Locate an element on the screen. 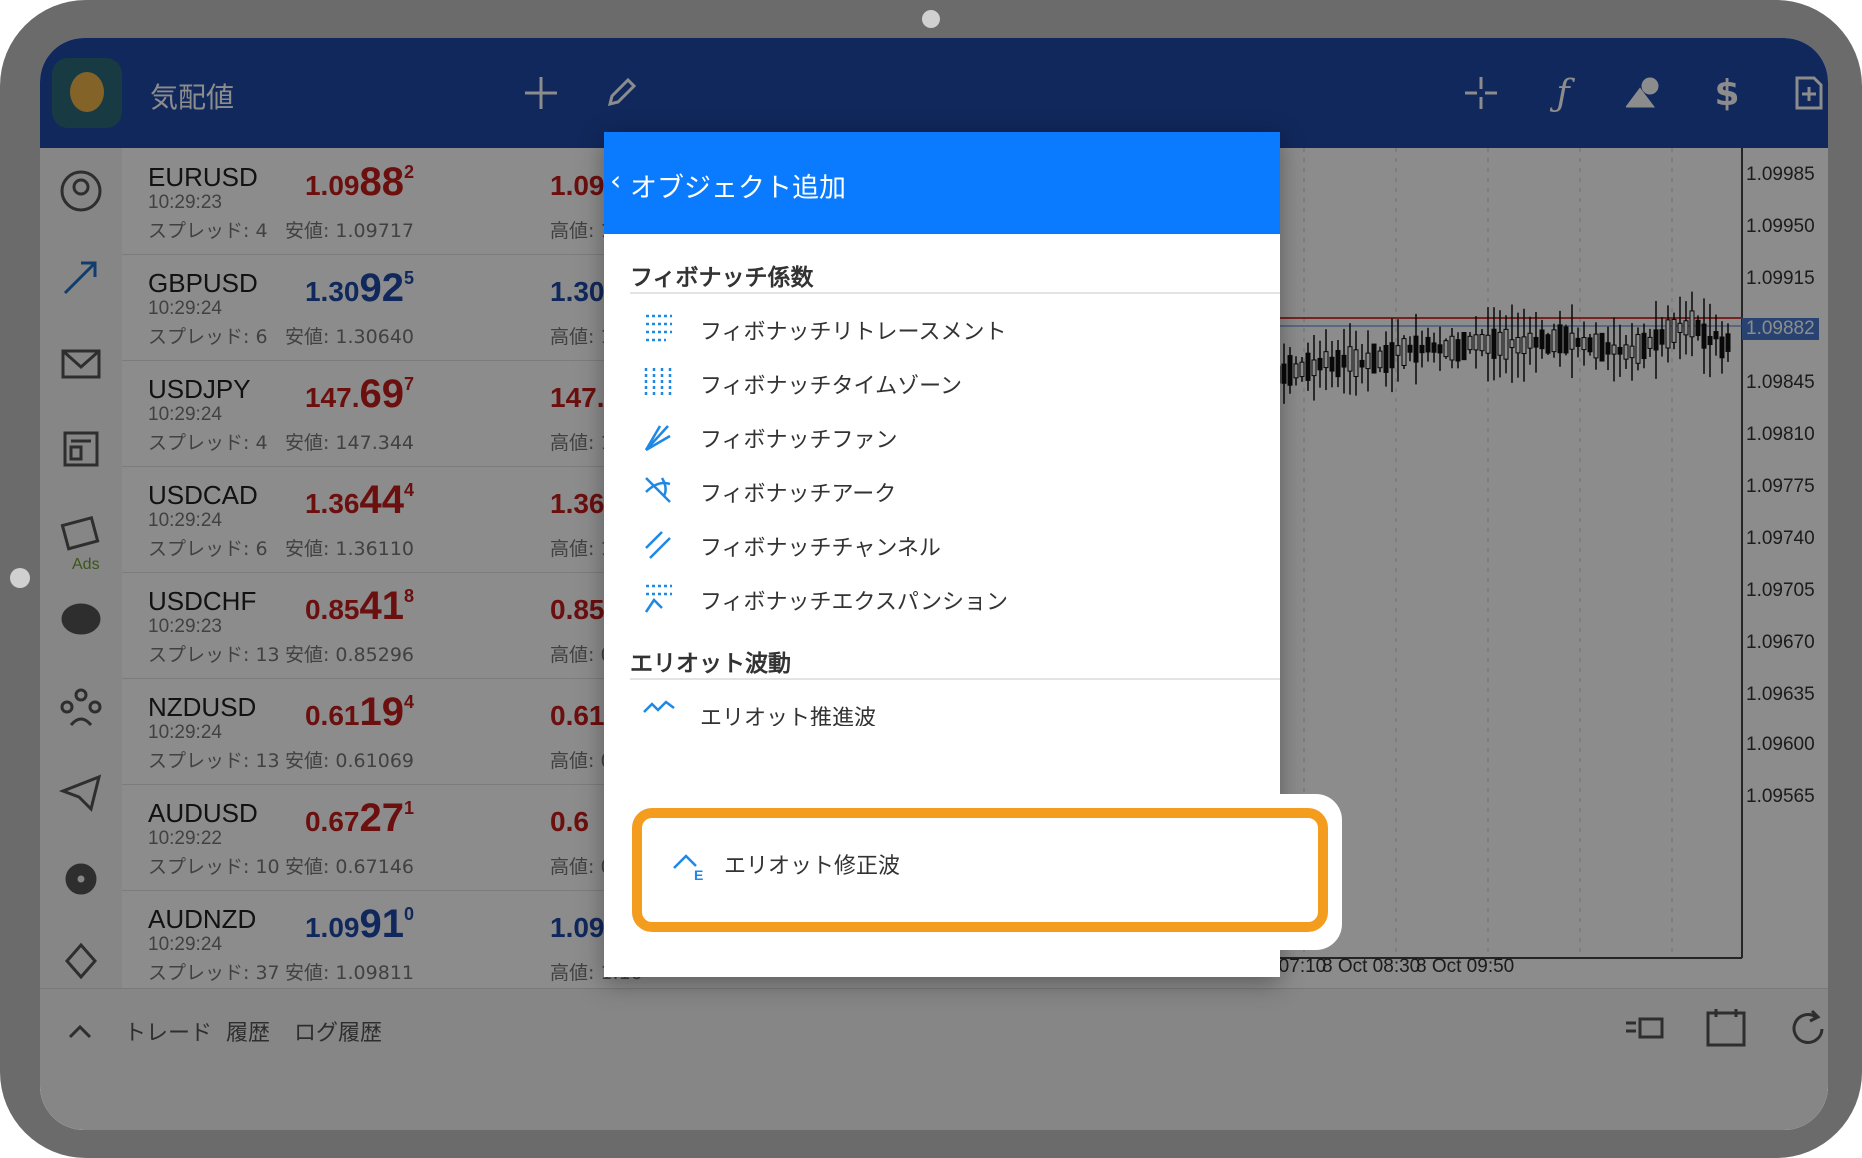 The height and width of the screenshot is (1158, 1862). fibo-retracement-icon is located at coordinates (660, 329).